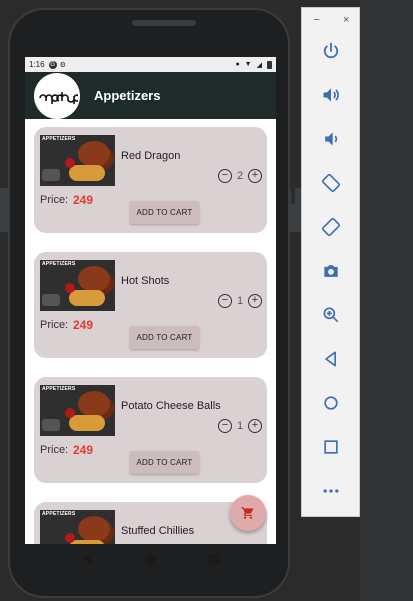 The image size is (413, 601). I want to click on volume-down-button, so click(331, 139).